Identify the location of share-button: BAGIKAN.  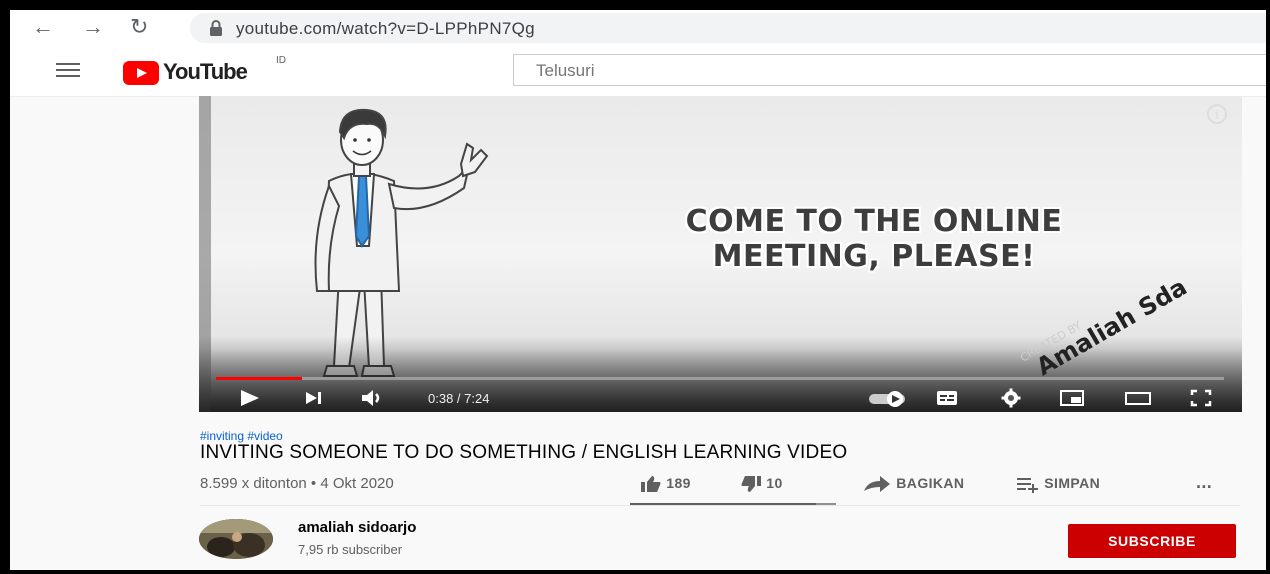
(913, 484).